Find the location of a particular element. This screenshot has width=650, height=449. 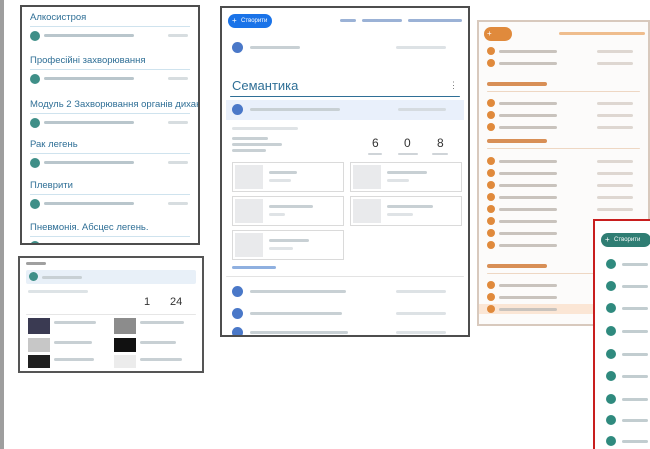

instruction-line is located at coordinates (249, 150).